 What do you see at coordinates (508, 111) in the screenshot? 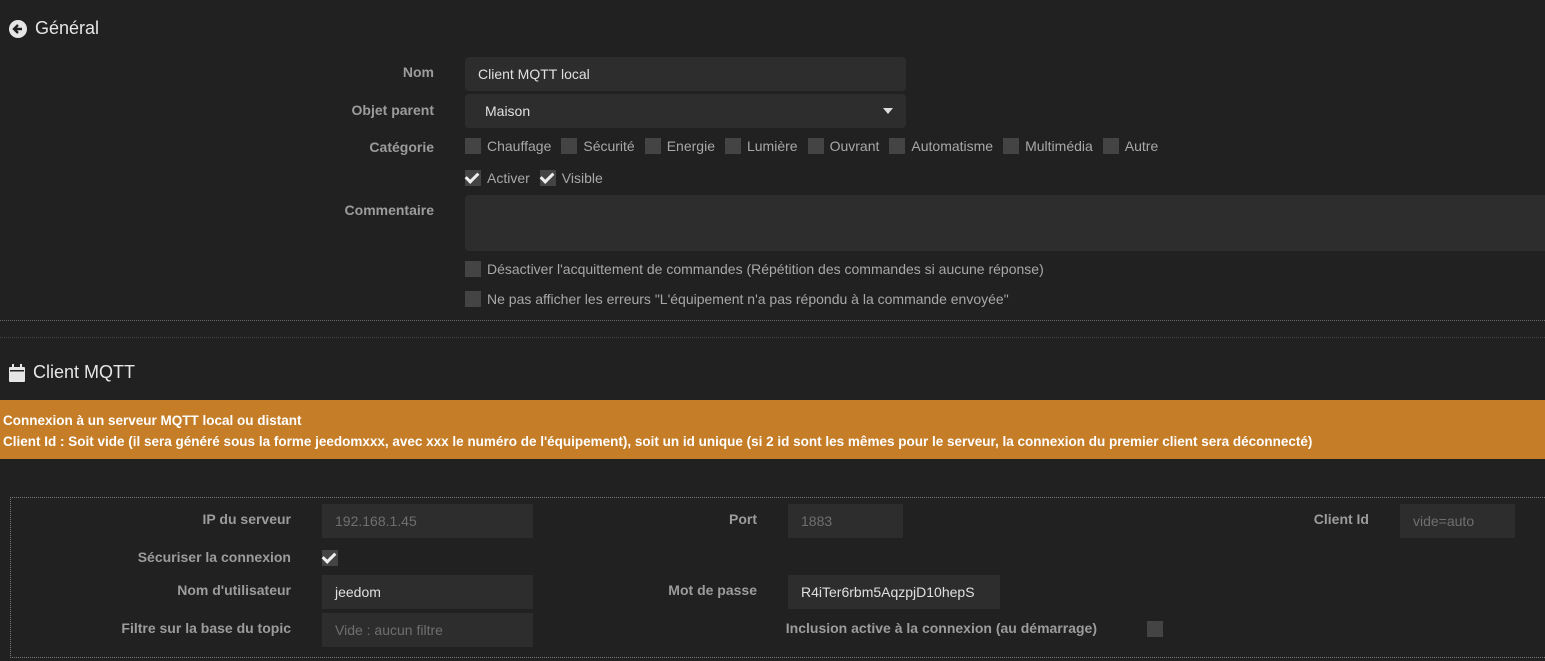
I see `parent-value: Maison` at bounding box center [508, 111].